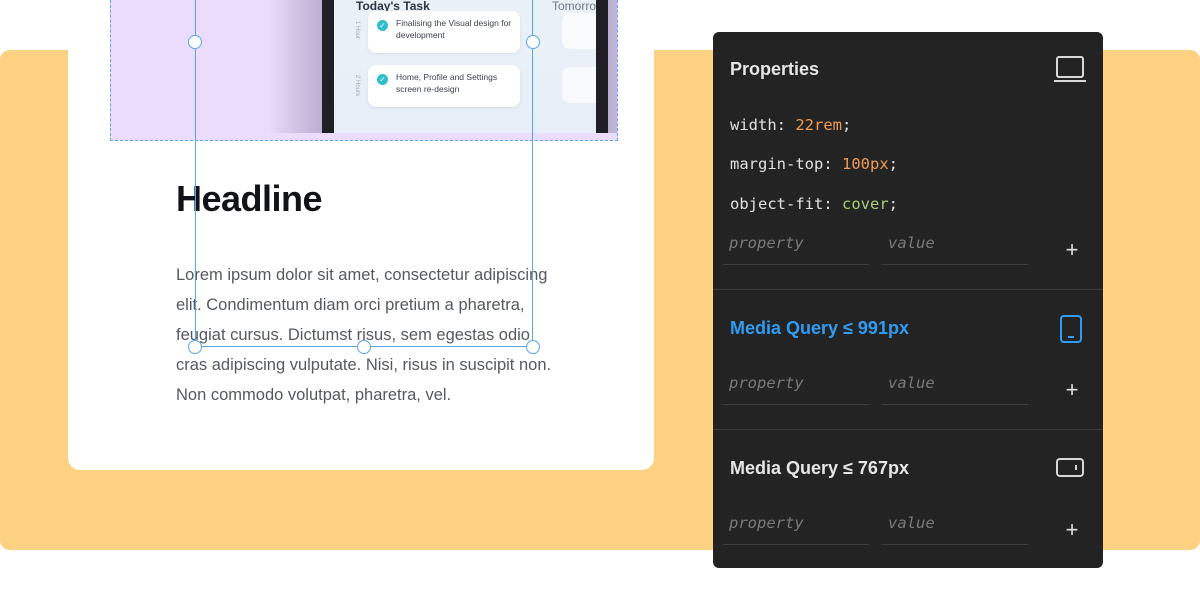  What do you see at coordinates (1070, 468) in the screenshot?
I see `mobile-landscape-icon` at bounding box center [1070, 468].